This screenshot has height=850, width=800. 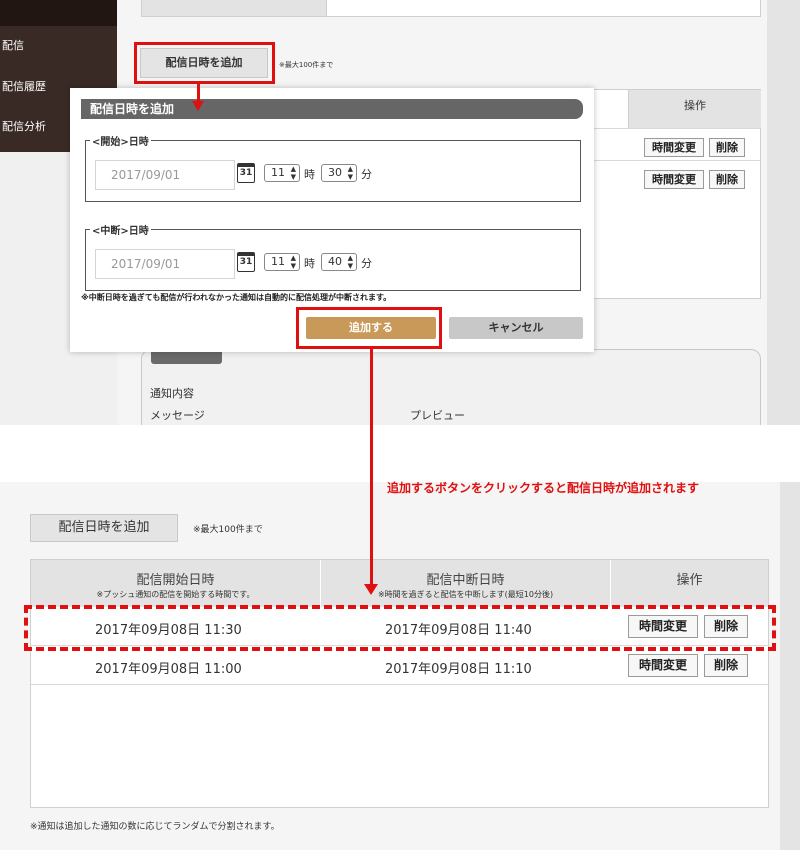 What do you see at coordinates (278, 172) in the screenshot?
I see `start-hour-value: 11` at bounding box center [278, 172].